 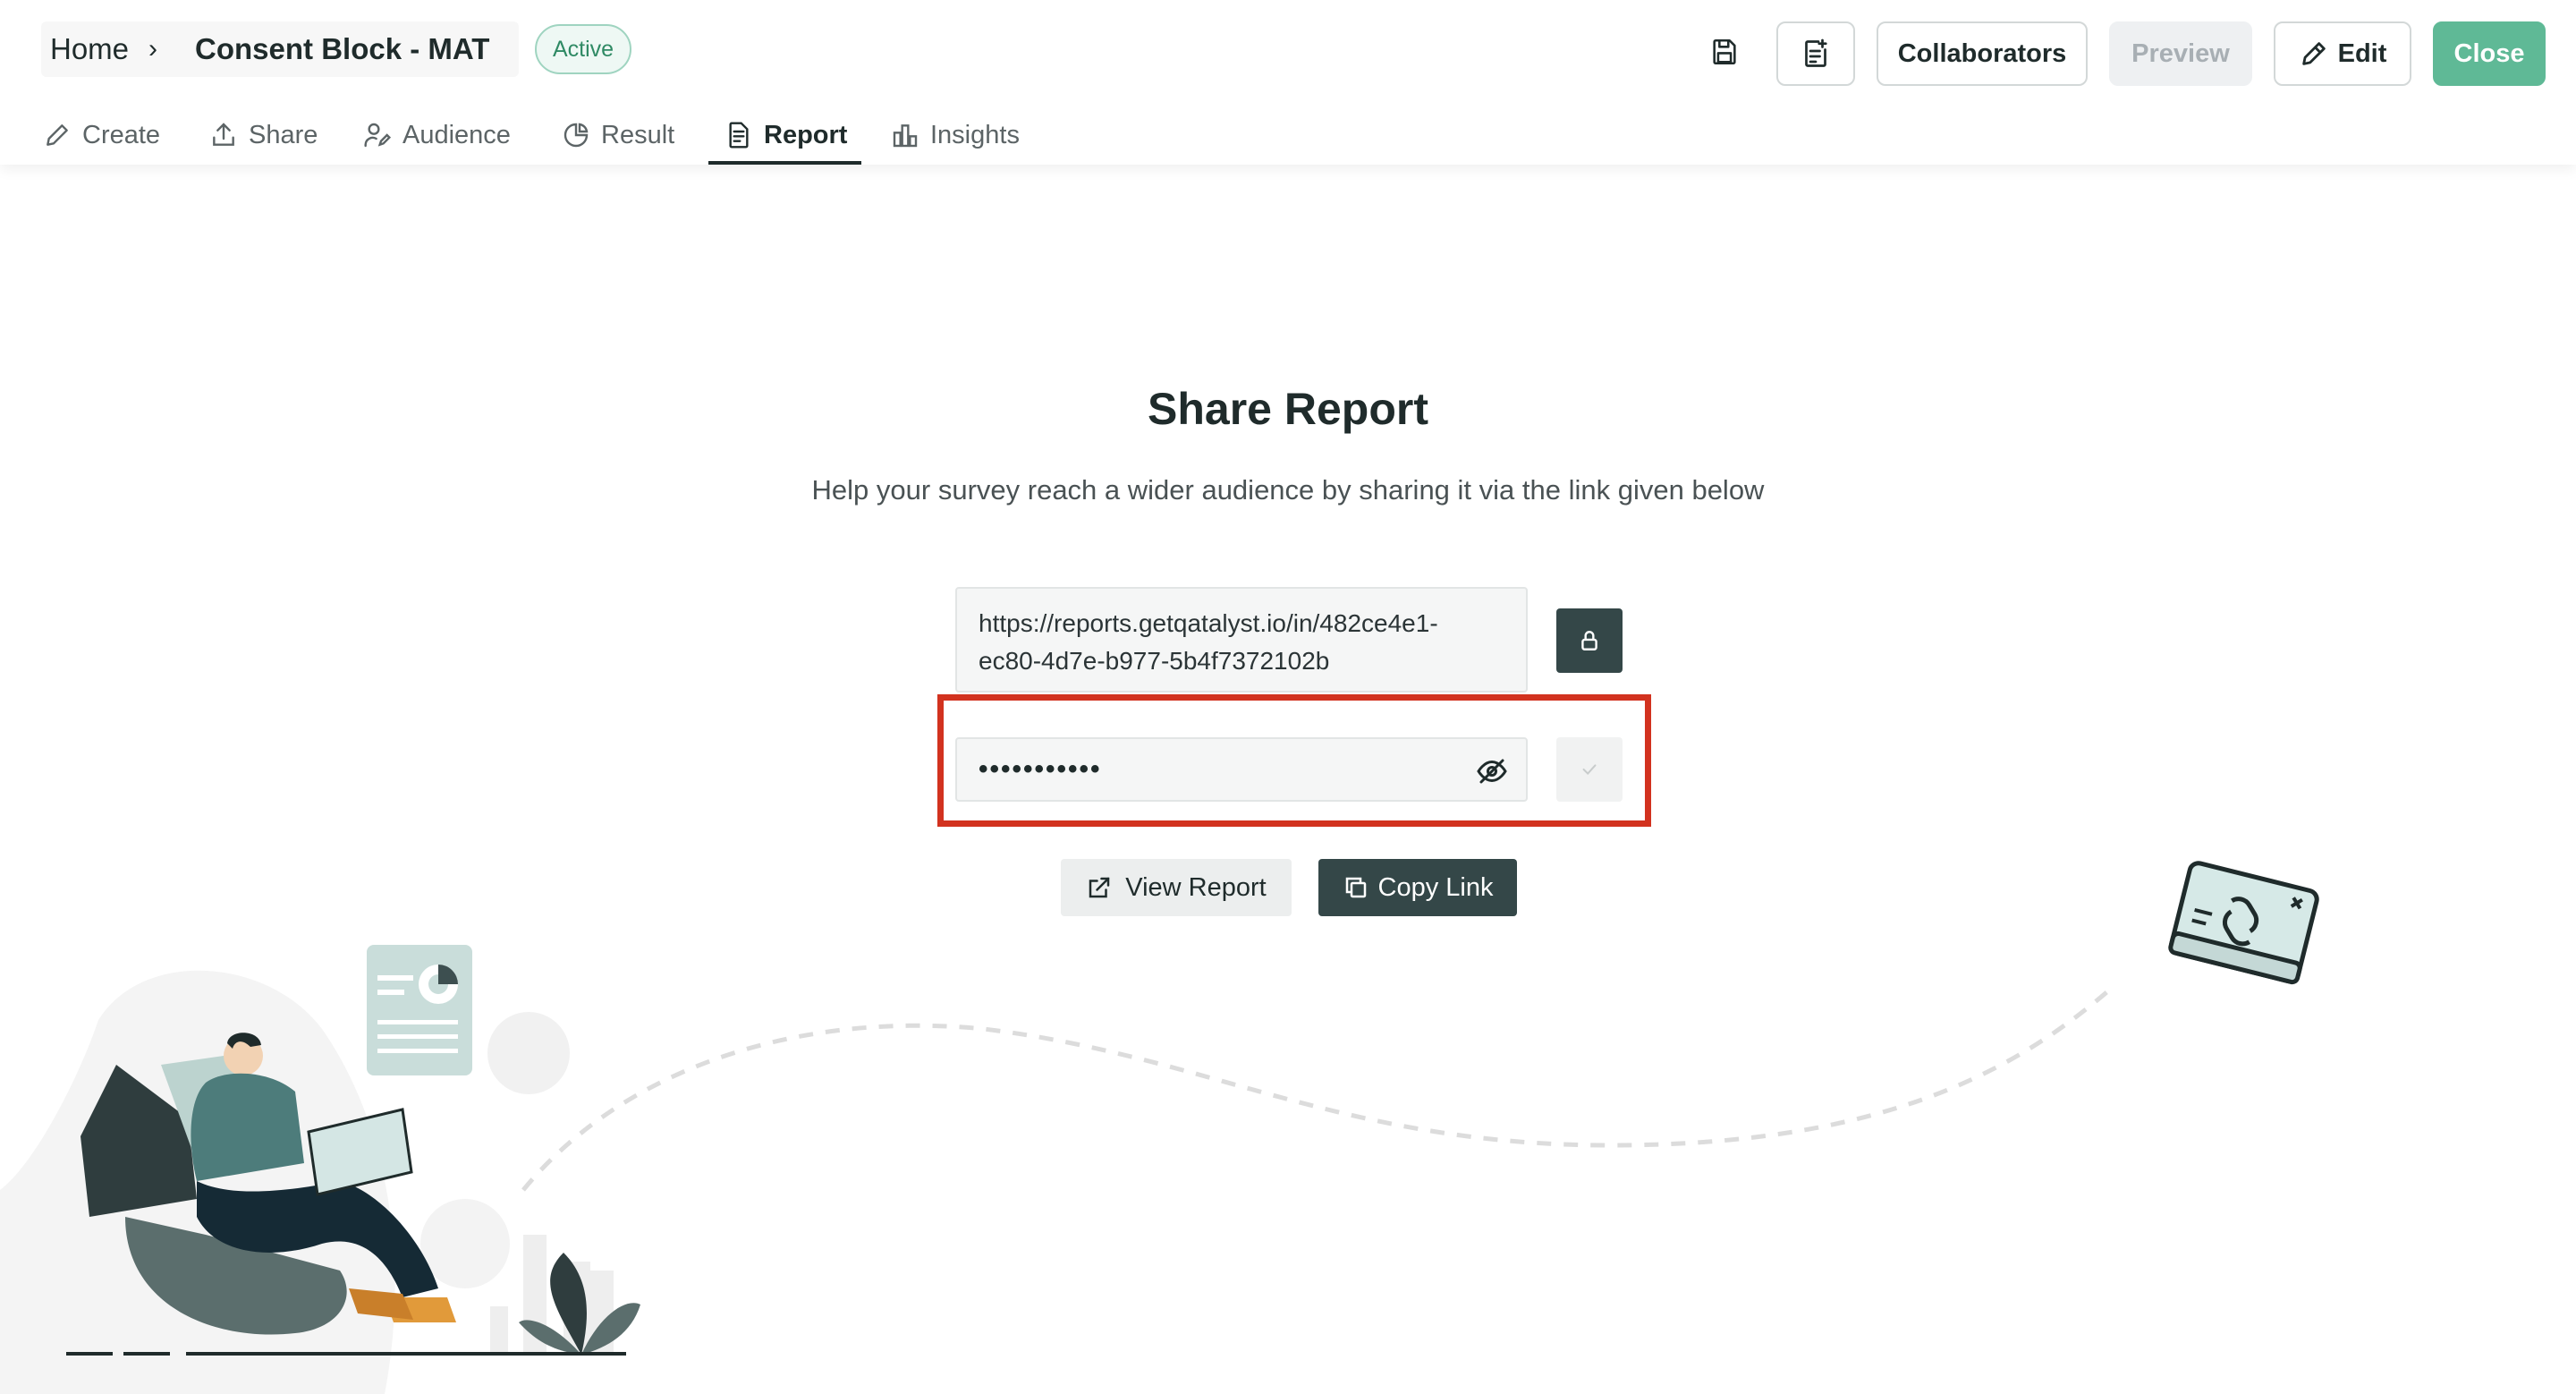 What do you see at coordinates (739, 135) in the screenshot?
I see `document-icon` at bounding box center [739, 135].